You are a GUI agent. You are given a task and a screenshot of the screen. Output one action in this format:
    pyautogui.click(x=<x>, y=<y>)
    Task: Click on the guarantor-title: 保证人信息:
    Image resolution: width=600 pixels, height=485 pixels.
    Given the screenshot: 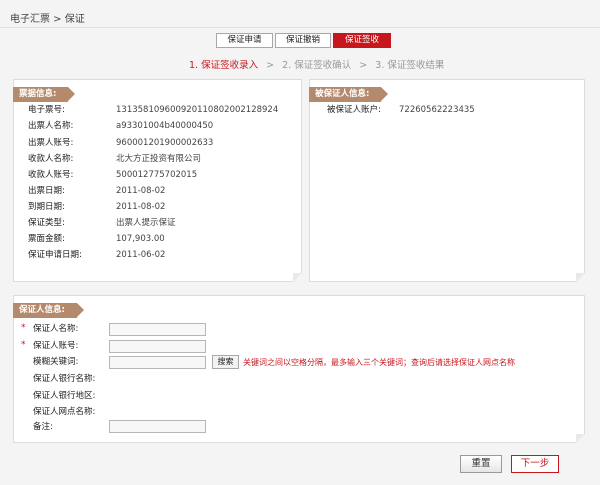 What is the action you would take?
    pyautogui.click(x=48, y=310)
    